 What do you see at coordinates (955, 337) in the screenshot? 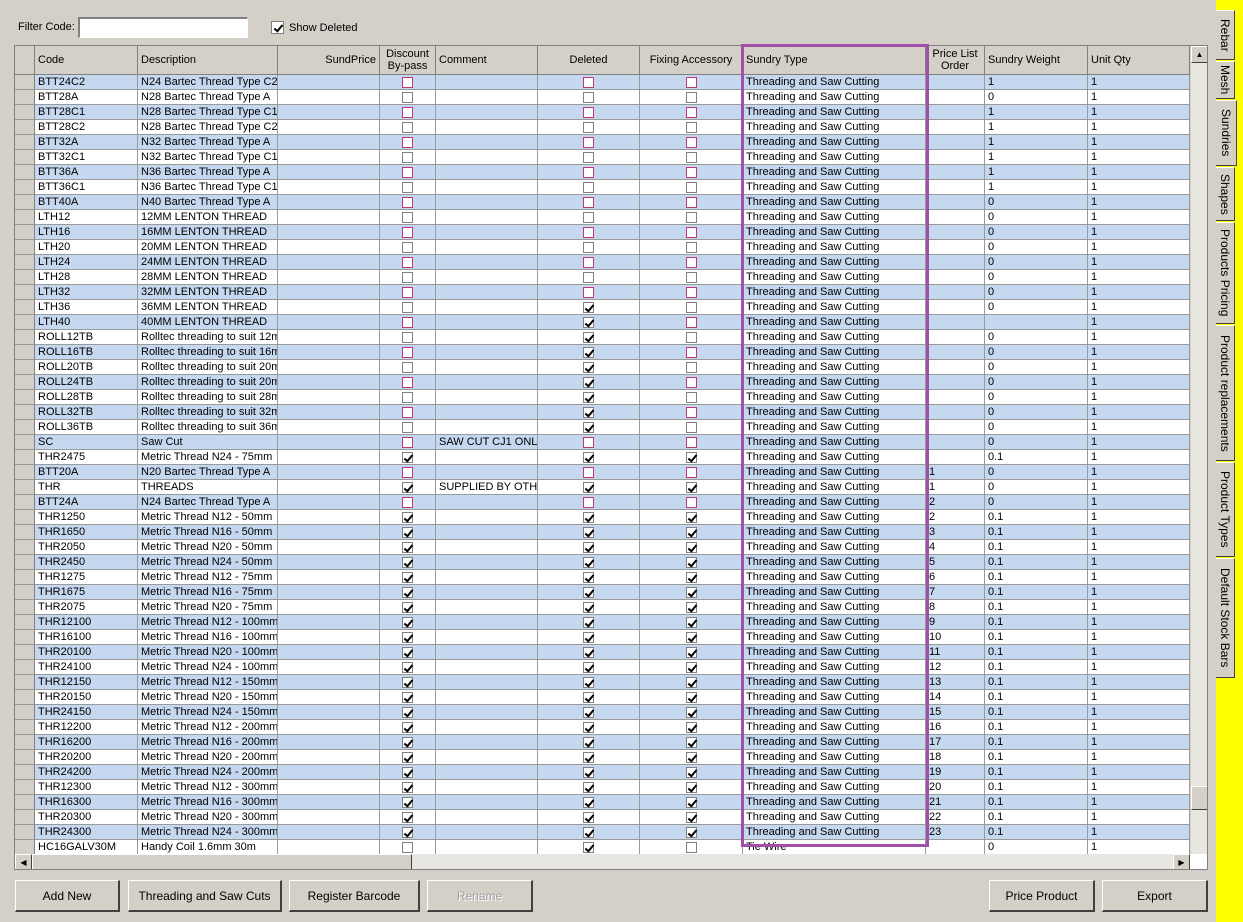
I see `cell-price-order` at bounding box center [955, 337].